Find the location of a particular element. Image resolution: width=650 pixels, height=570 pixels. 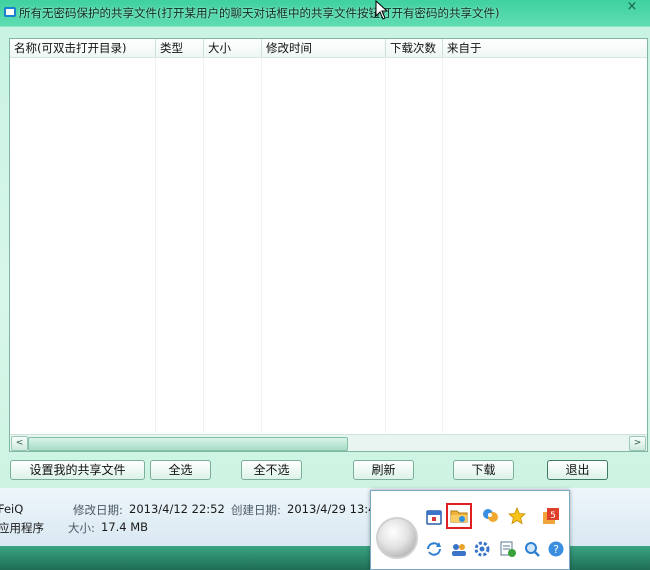

size-label: 大小: is located at coordinates (81, 528).